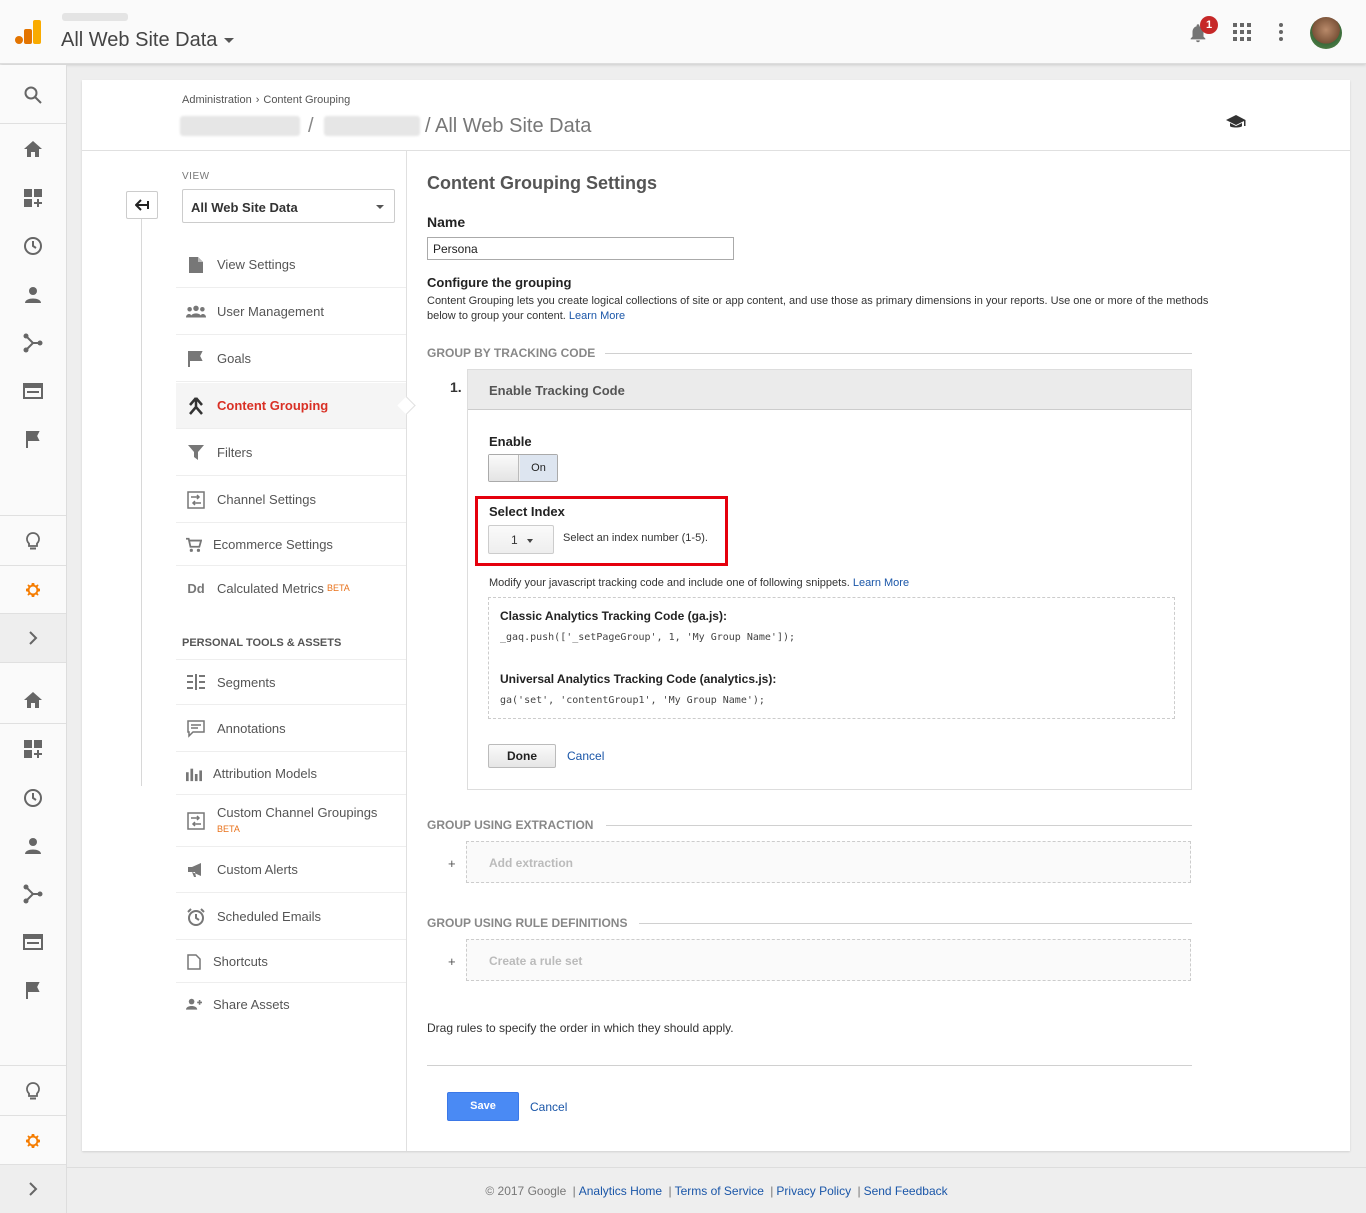  Describe the element at coordinates (719, 1191) in the screenshot. I see `footer-link-terms: Terms of Service` at that location.